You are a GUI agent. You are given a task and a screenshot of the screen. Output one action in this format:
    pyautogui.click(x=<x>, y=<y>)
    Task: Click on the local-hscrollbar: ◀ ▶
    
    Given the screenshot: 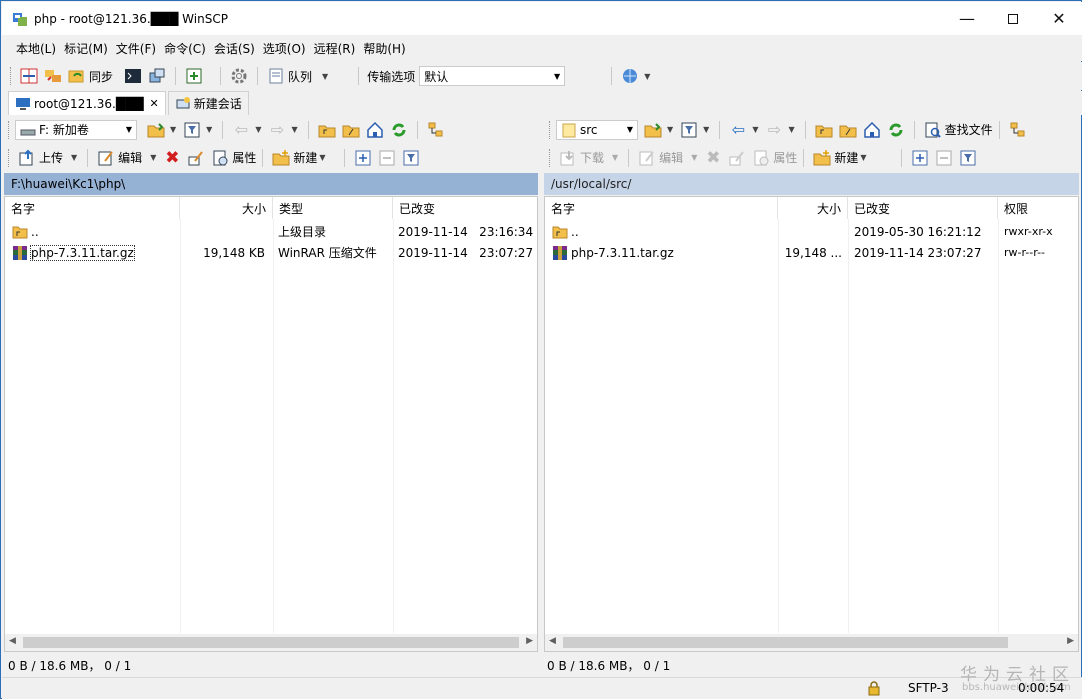 What is the action you would take?
    pyautogui.click(x=271, y=642)
    